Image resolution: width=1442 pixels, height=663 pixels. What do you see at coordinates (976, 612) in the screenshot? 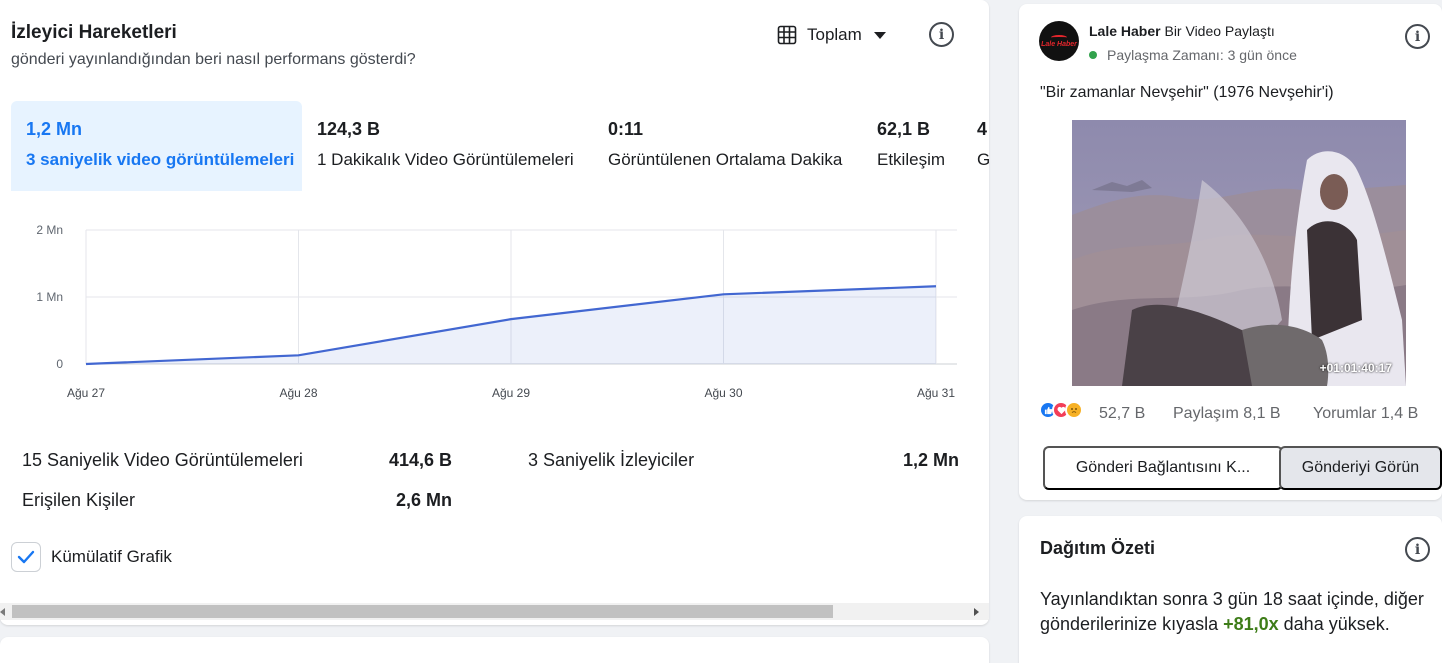
I see `scroll-right-arrow-icon` at bounding box center [976, 612].